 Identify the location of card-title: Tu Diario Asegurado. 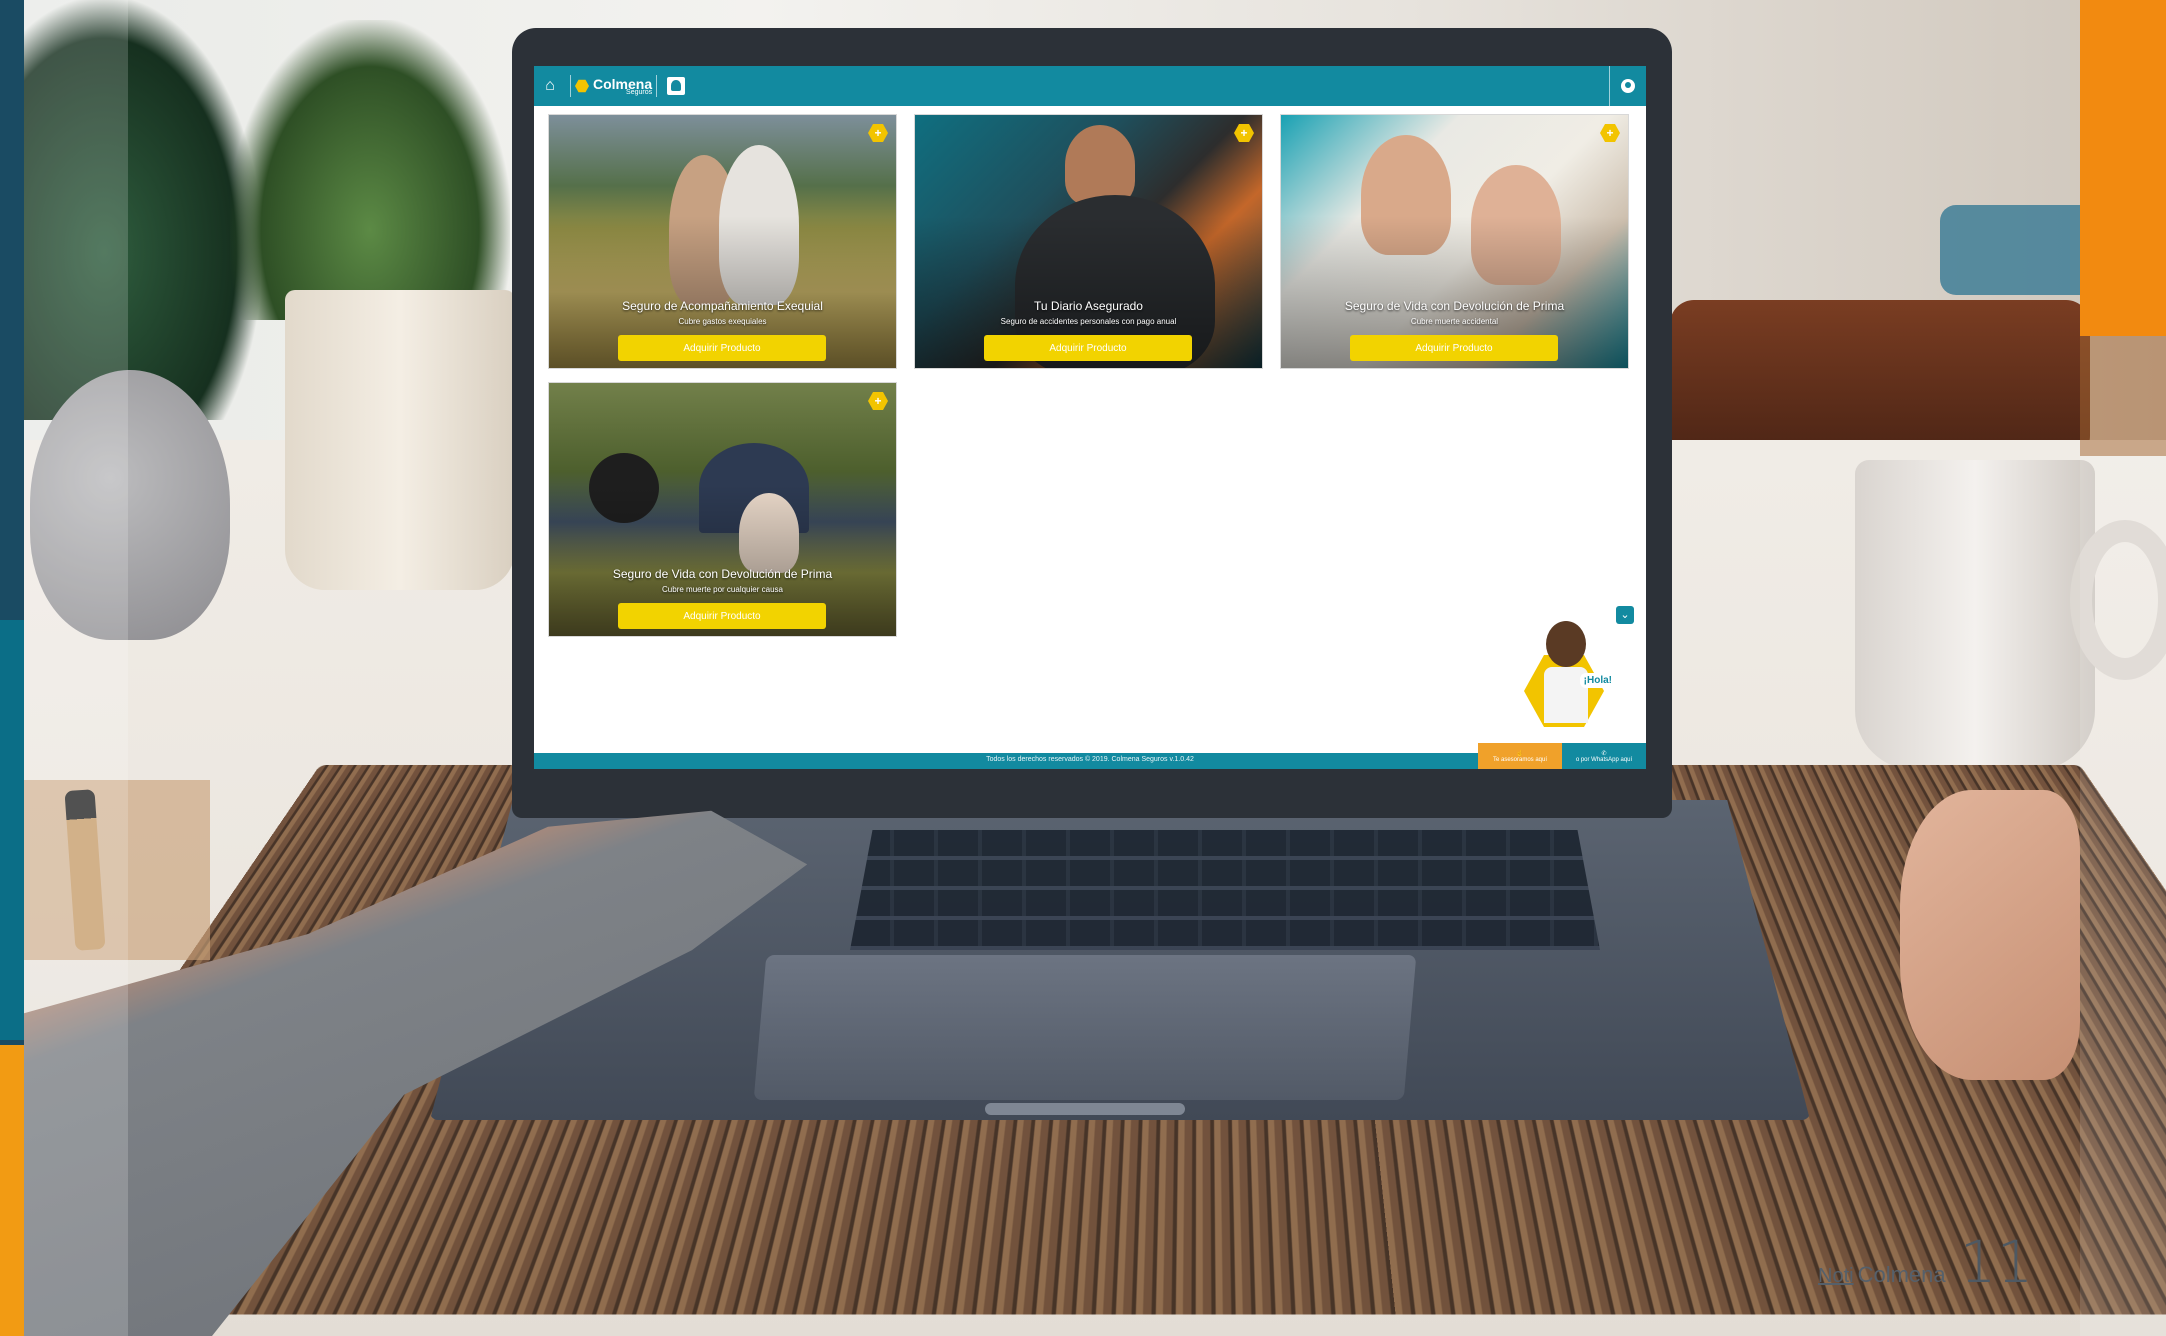
(1088, 306).